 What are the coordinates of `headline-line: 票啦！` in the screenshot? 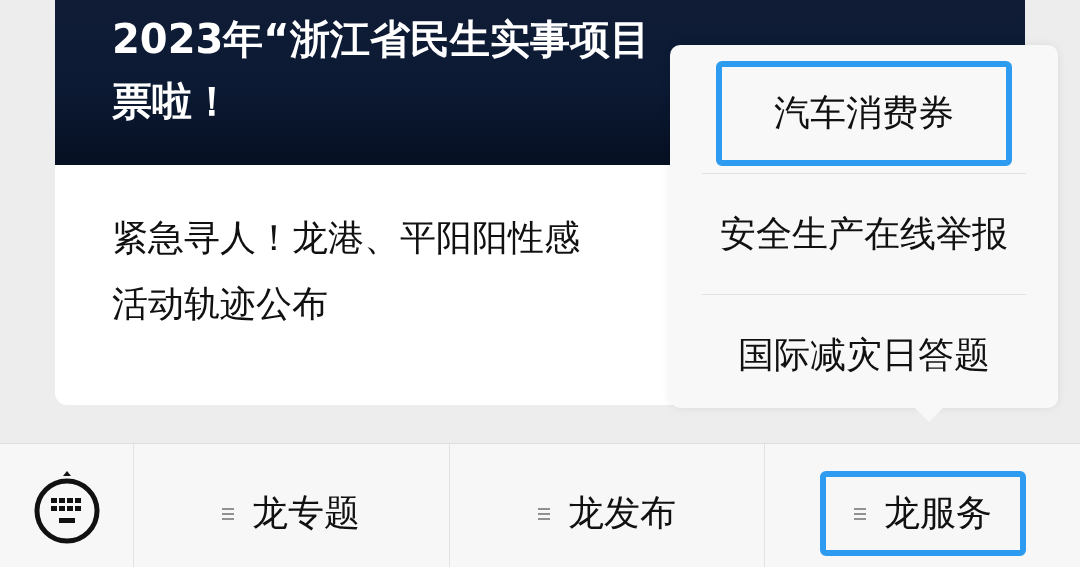 It's located at (172, 101).